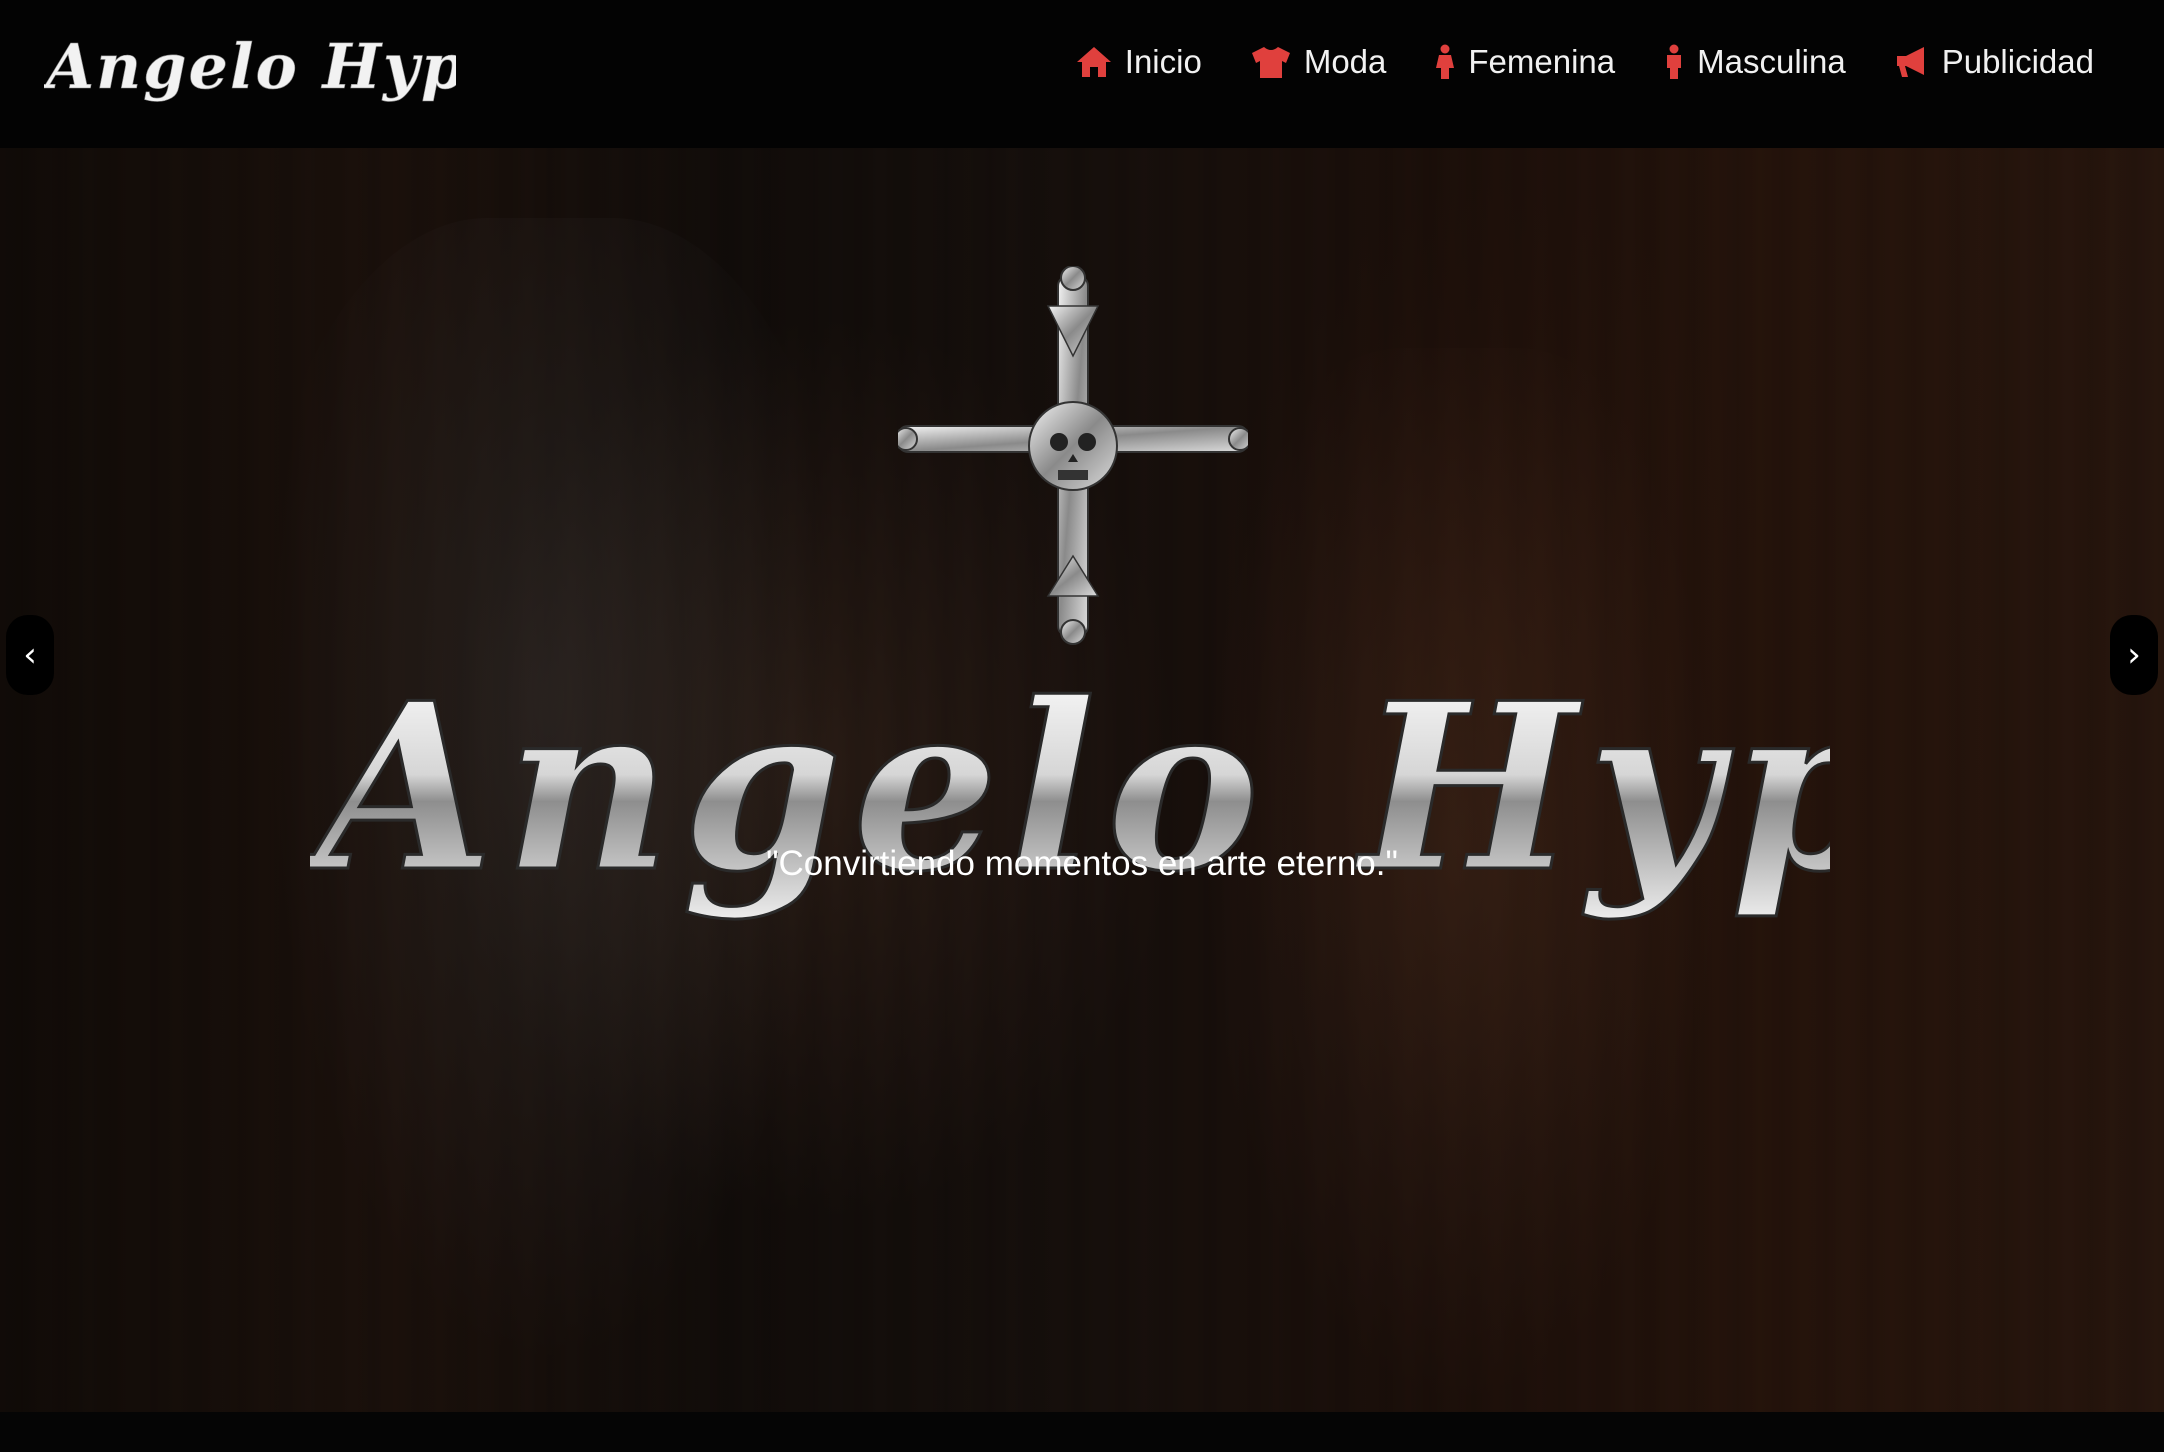 This screenshot has height=1452, width=2164. What do you see at coordinates (1771, 61) in the screenshot?
I see `nav-item-label: Masculina` at bounding box center [1771, 61].